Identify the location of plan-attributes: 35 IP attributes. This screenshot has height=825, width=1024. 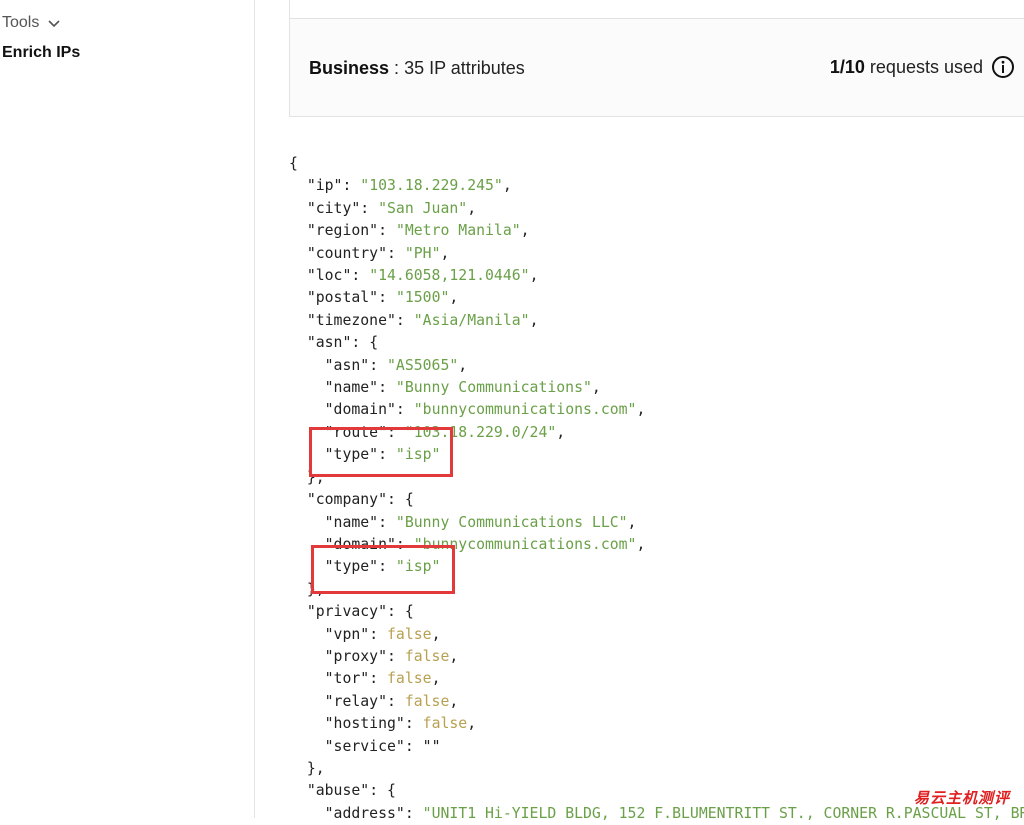
(464, 68).